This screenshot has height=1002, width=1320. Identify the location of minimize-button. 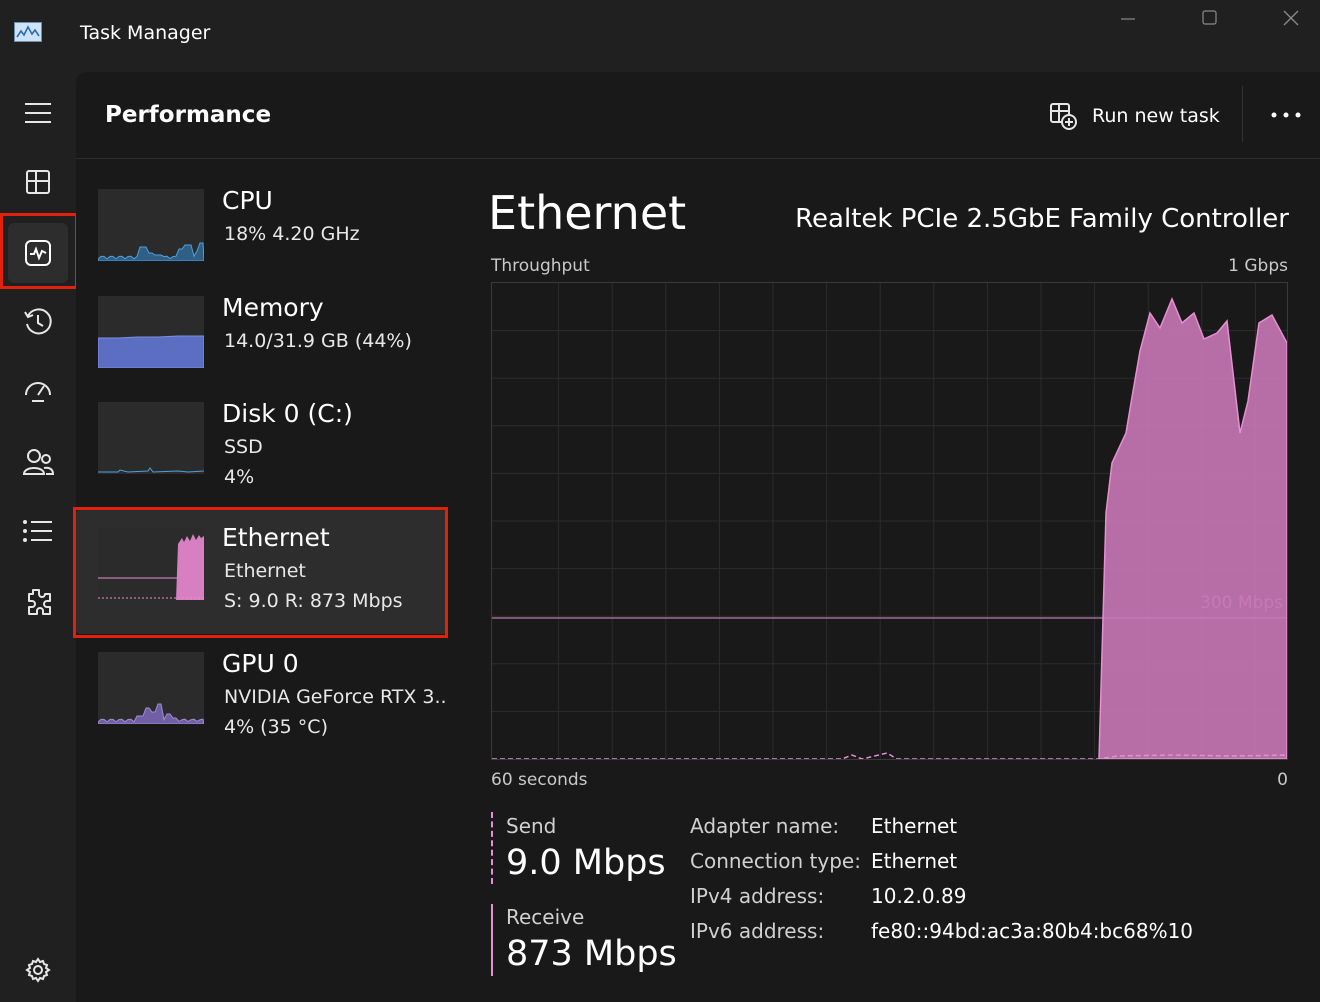
(1128, 20).